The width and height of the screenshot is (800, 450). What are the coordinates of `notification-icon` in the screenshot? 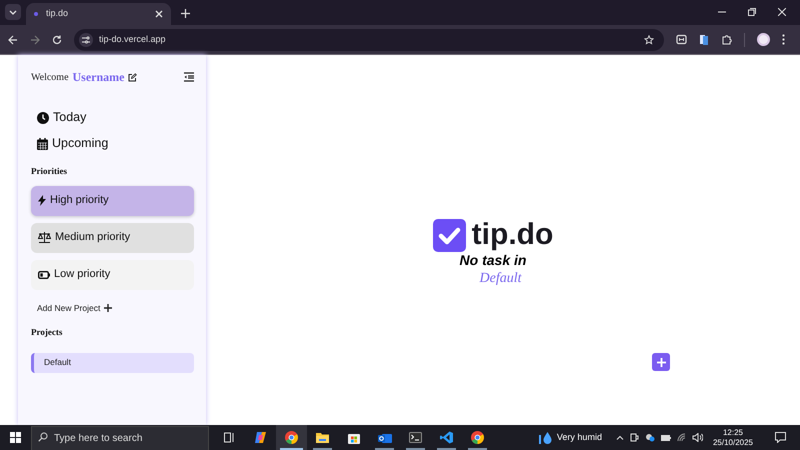 It's located at (780, 437).